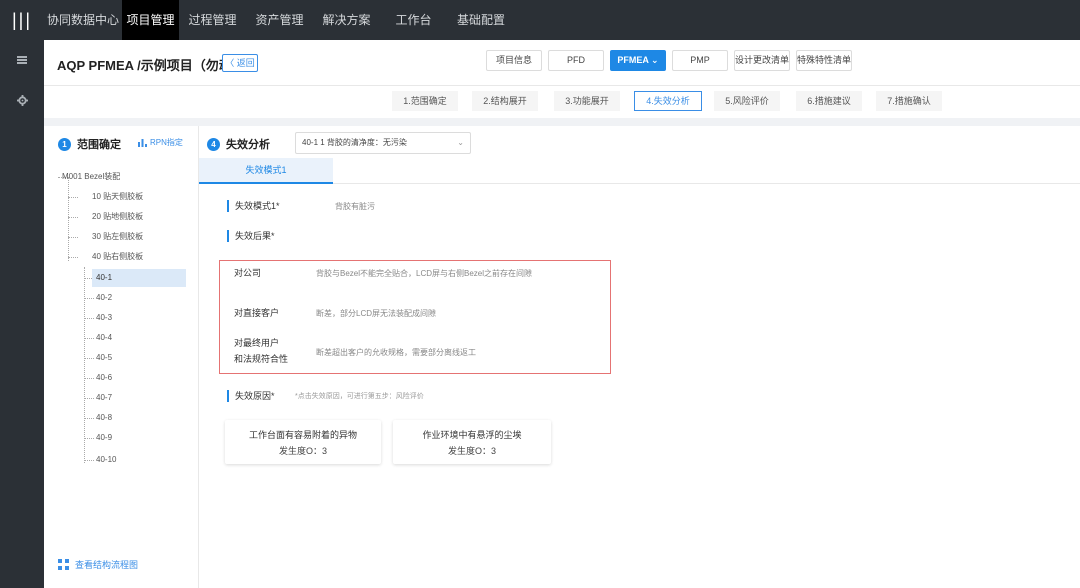 The height and width of the screenshot is (588, 1080). What do you see at coordinates (514, 60) in the screenshot?
I see `project-info-button: 项目信息` at bounding box center [514, 60].